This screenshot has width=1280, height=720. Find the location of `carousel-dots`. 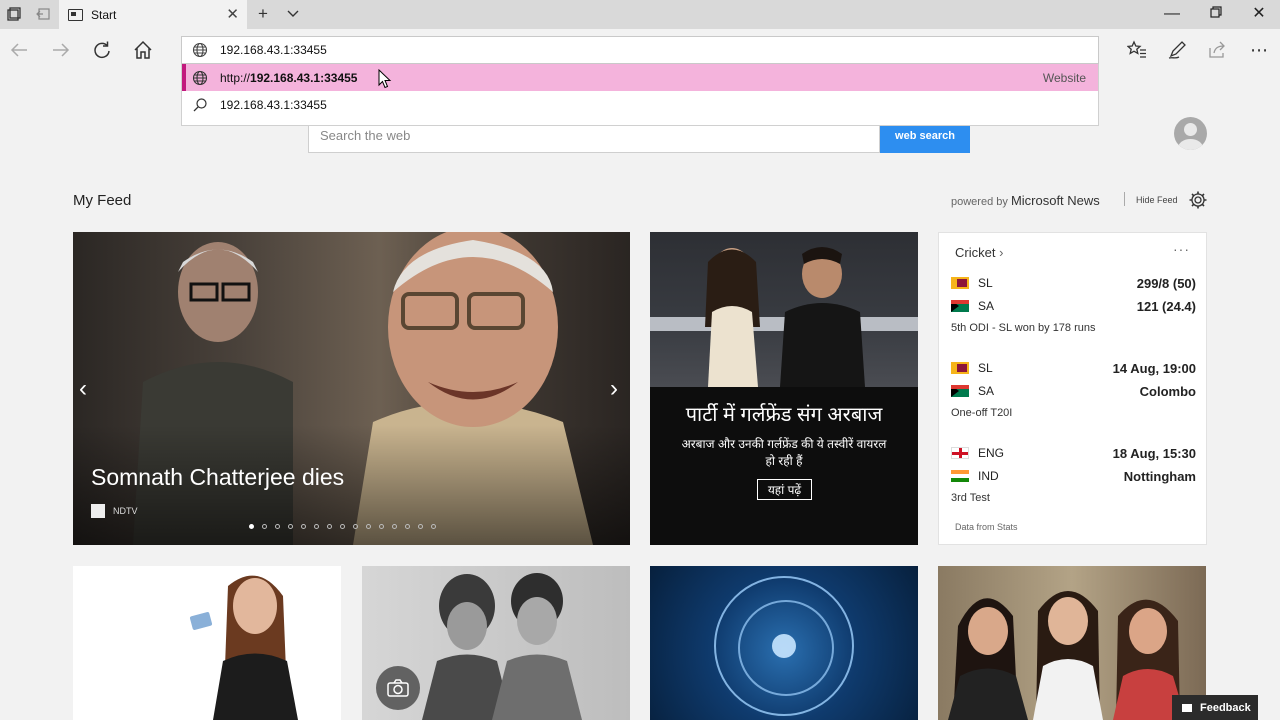

carousel-dots is located at coordinates (342, 526).